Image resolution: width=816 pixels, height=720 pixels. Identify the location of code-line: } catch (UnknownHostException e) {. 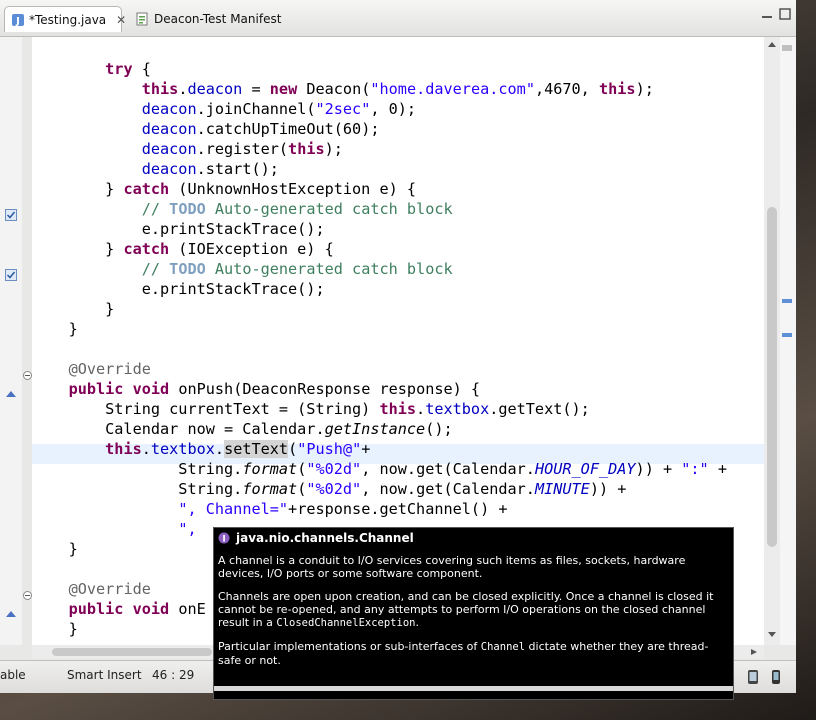
(379, 189).